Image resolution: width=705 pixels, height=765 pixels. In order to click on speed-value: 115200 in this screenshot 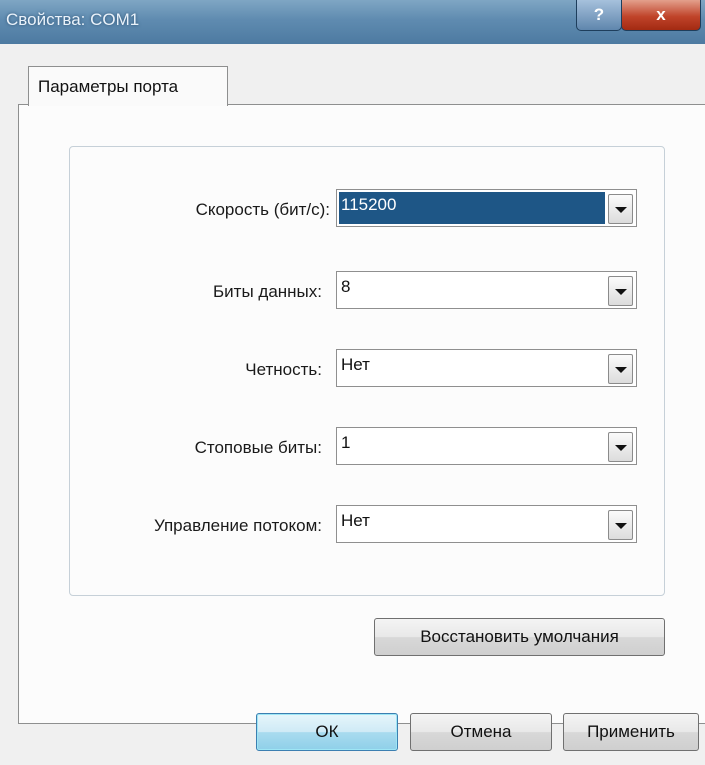, I will do `click(369, 204)`.